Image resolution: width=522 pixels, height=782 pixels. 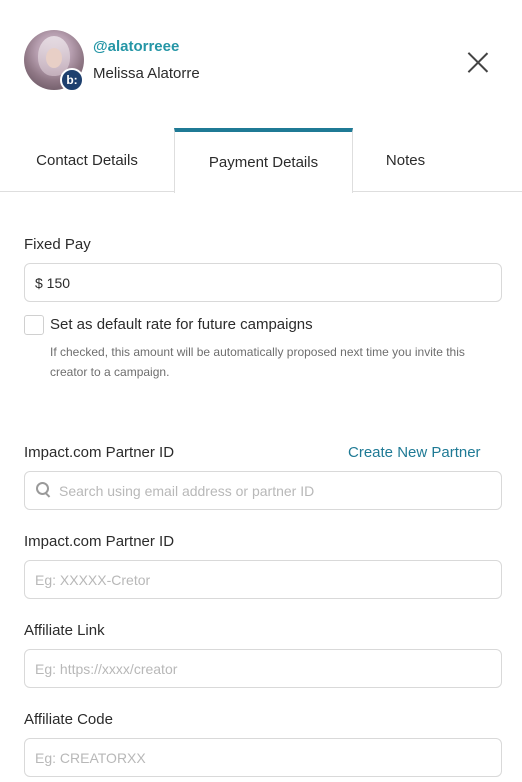 What do you see at coordinates (64, 630) in the screenshot?
I see `affiliate-link-label: Affiliate Link` at bounding box center [64, 630].